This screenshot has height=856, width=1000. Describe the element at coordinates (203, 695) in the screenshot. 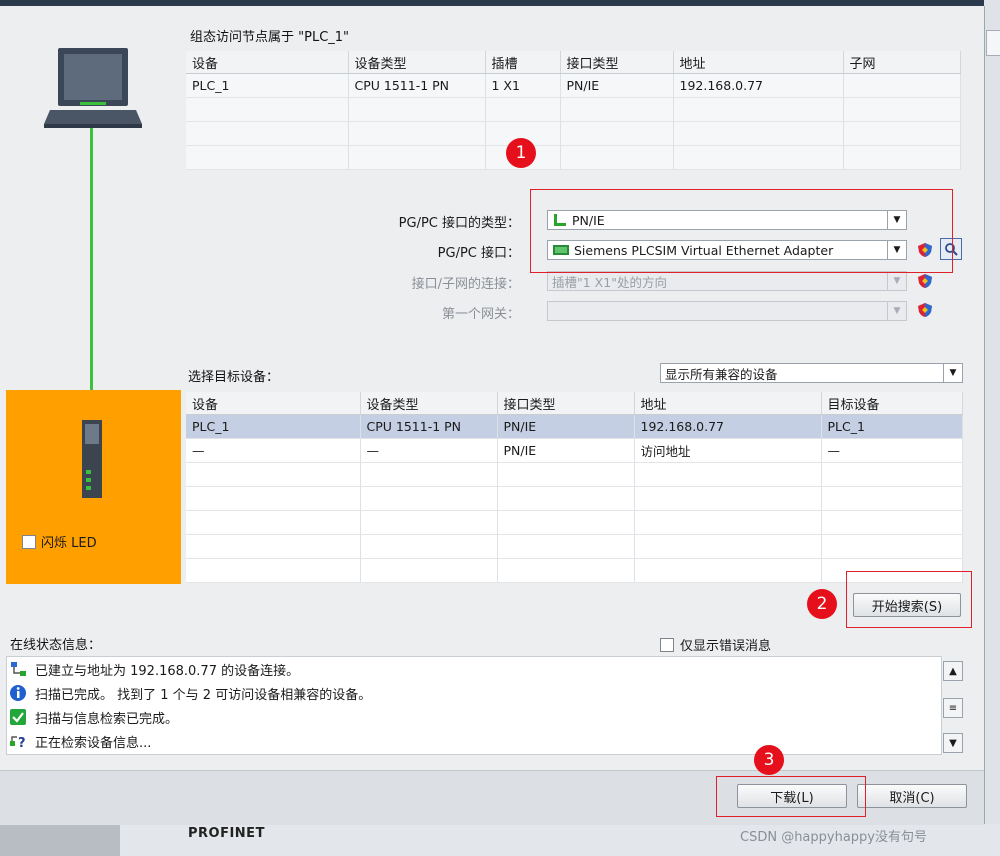

I see `status-message: 扫描已完成。 找到了 1 个与 2 可访问设备相兼容的设备。` at that location.